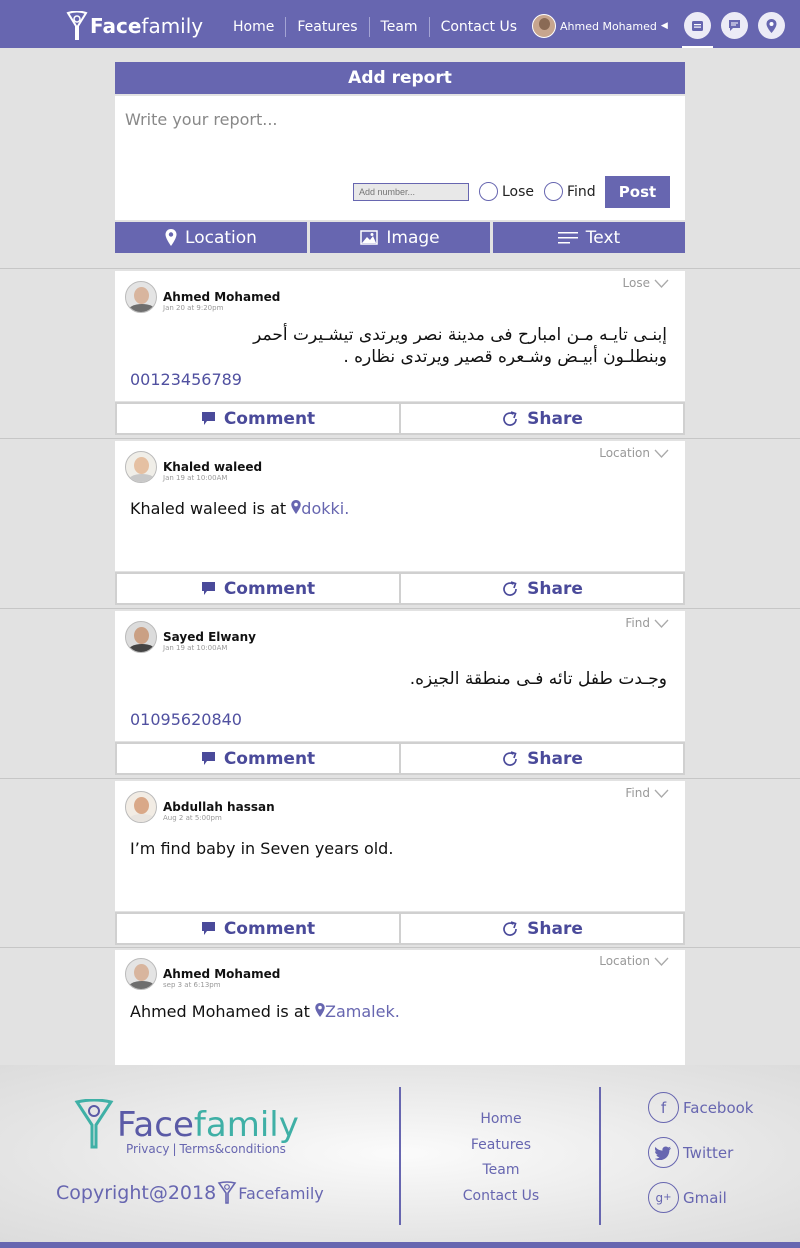 The height and width of the screenshot is (1248, 800). Describe the element at coordinates (220, 1011) in the screenshot. I see `post-text-body: Ahmed Mohamed is at` at that location.